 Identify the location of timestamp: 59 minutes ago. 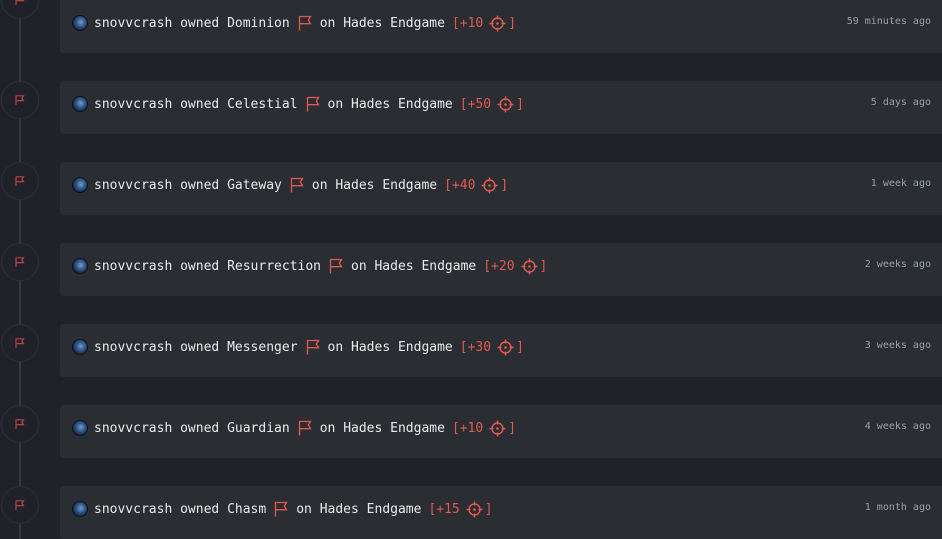
(888, 21).